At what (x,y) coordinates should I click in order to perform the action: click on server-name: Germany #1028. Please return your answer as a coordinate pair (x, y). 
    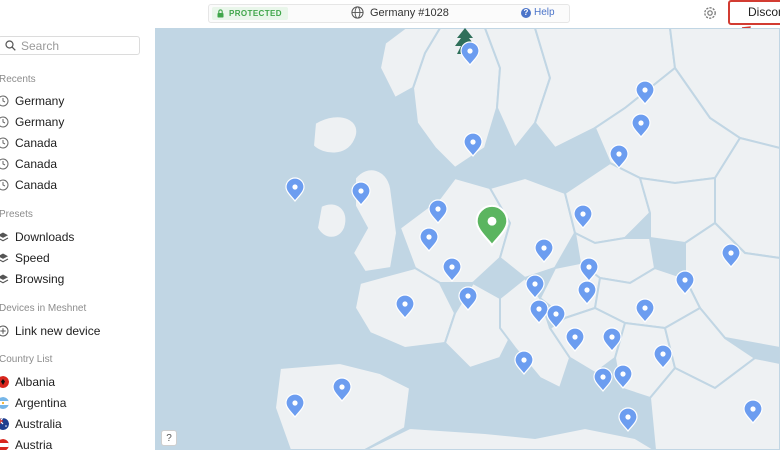
    Looking at the image, I should click on (409, 12).